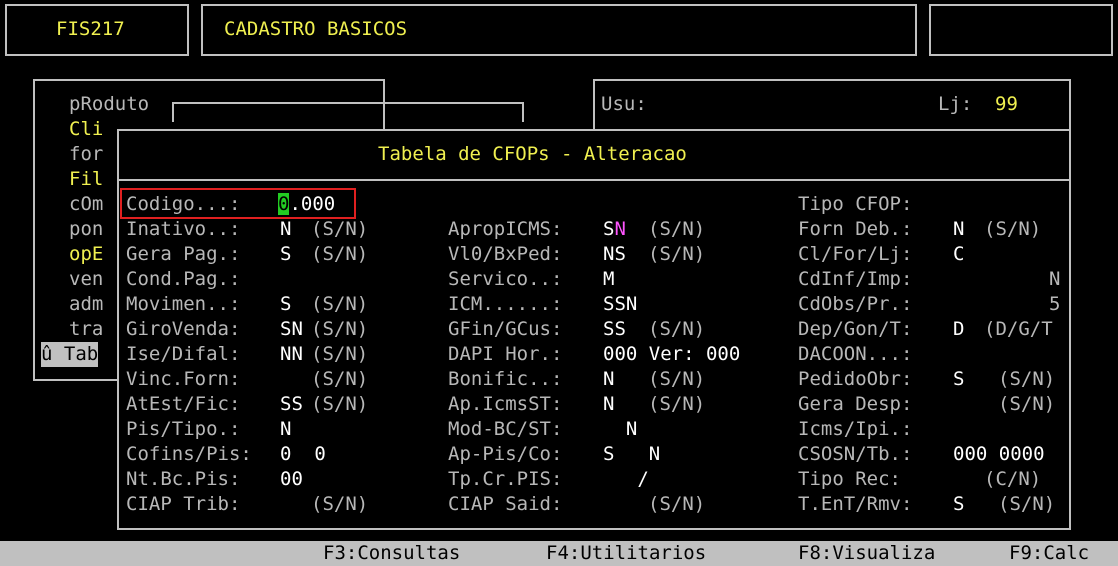 This screenshot has height=566, width=1118. Describe the element at coordinates (855, 229) in the screenshot. I see `field-label: Forn Deb.:` at that location.